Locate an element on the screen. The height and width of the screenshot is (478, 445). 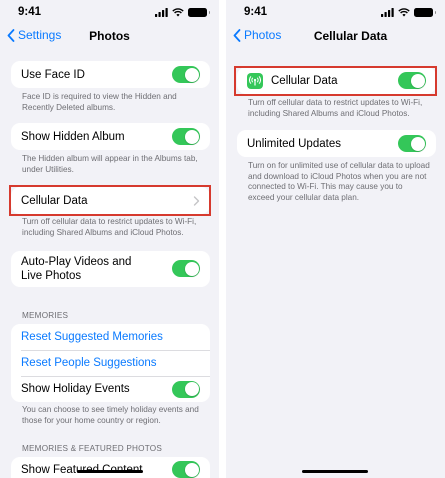
featured-group: Show Featured Content is located at coordinates (110, 467).